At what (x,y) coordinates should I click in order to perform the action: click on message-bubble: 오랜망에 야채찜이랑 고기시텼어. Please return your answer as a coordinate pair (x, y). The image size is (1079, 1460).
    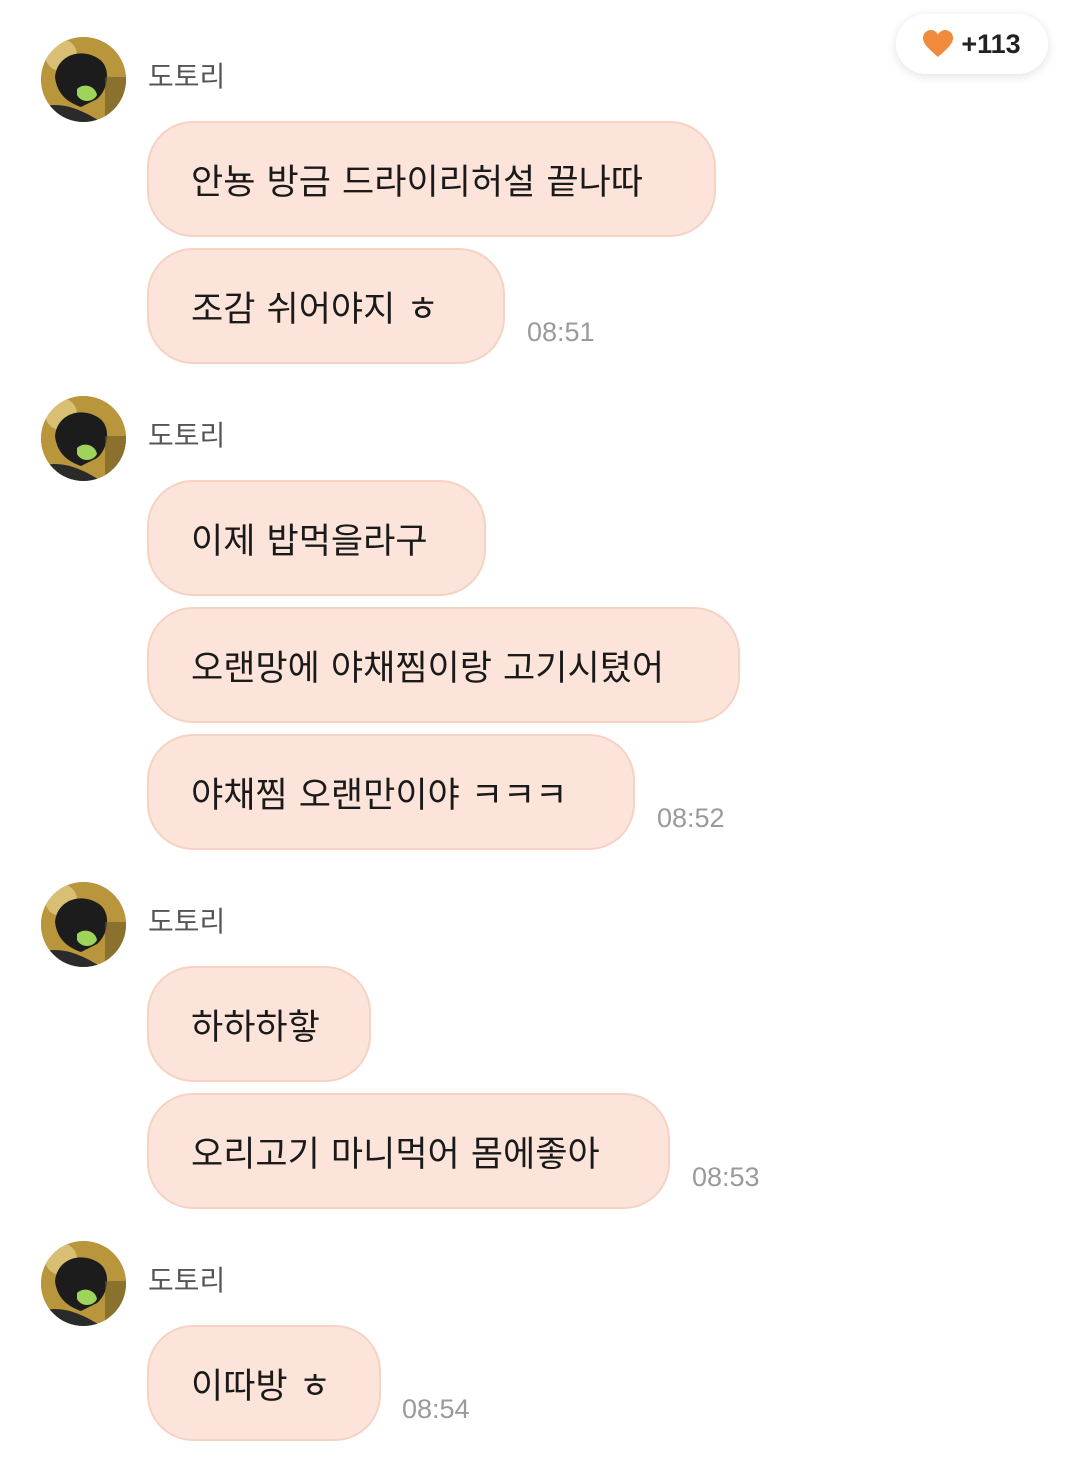
    Looking at the image, I should click on (443, 665).